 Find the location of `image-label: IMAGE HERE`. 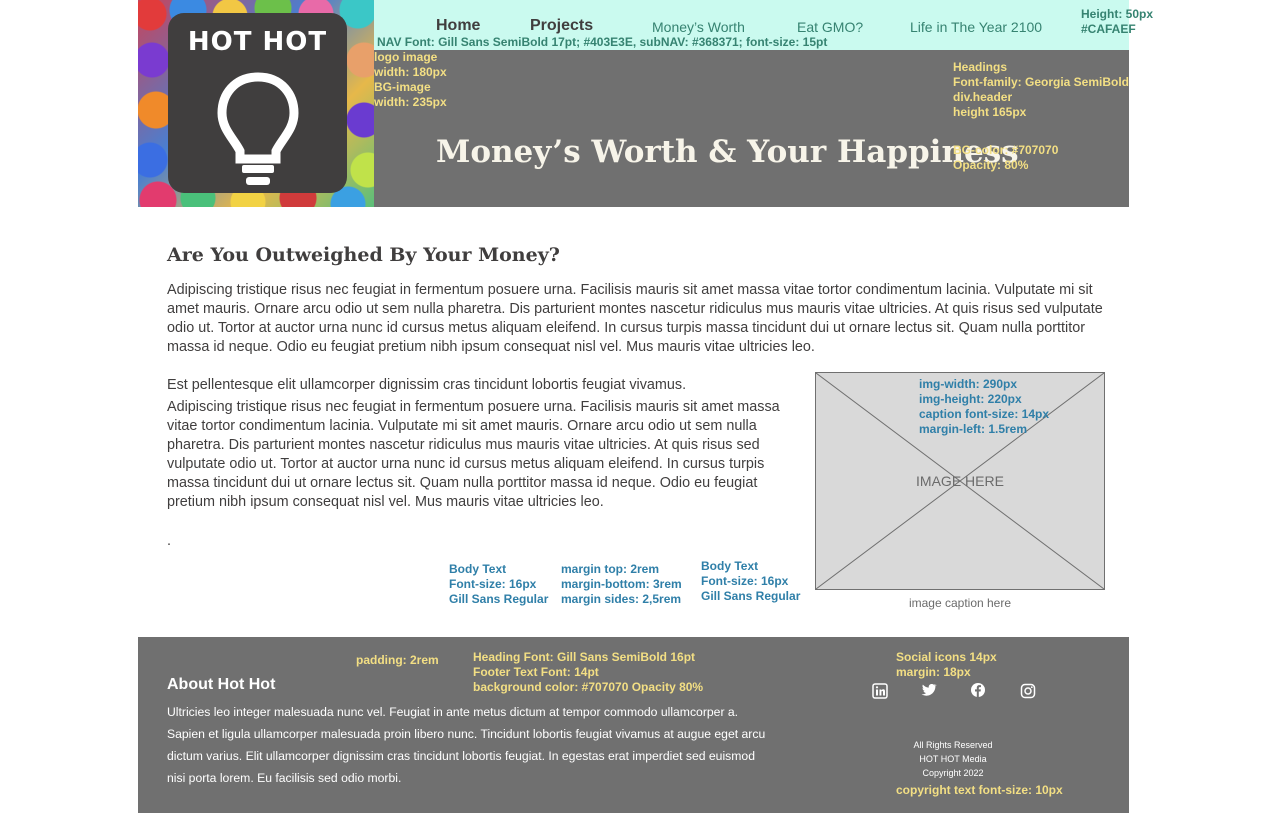

image-label: IMAGE HERE is located at coordinates (960, 481).